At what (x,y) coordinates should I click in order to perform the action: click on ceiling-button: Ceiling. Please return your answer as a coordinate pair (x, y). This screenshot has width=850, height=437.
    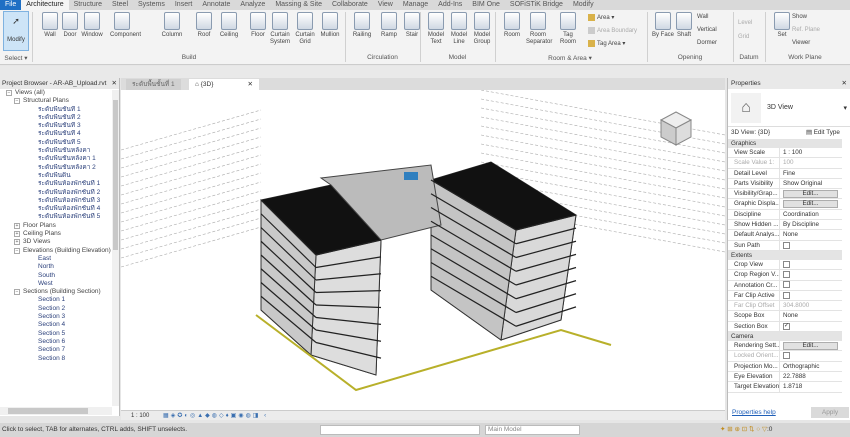
    Looking at the image, I should click on (229, 25).